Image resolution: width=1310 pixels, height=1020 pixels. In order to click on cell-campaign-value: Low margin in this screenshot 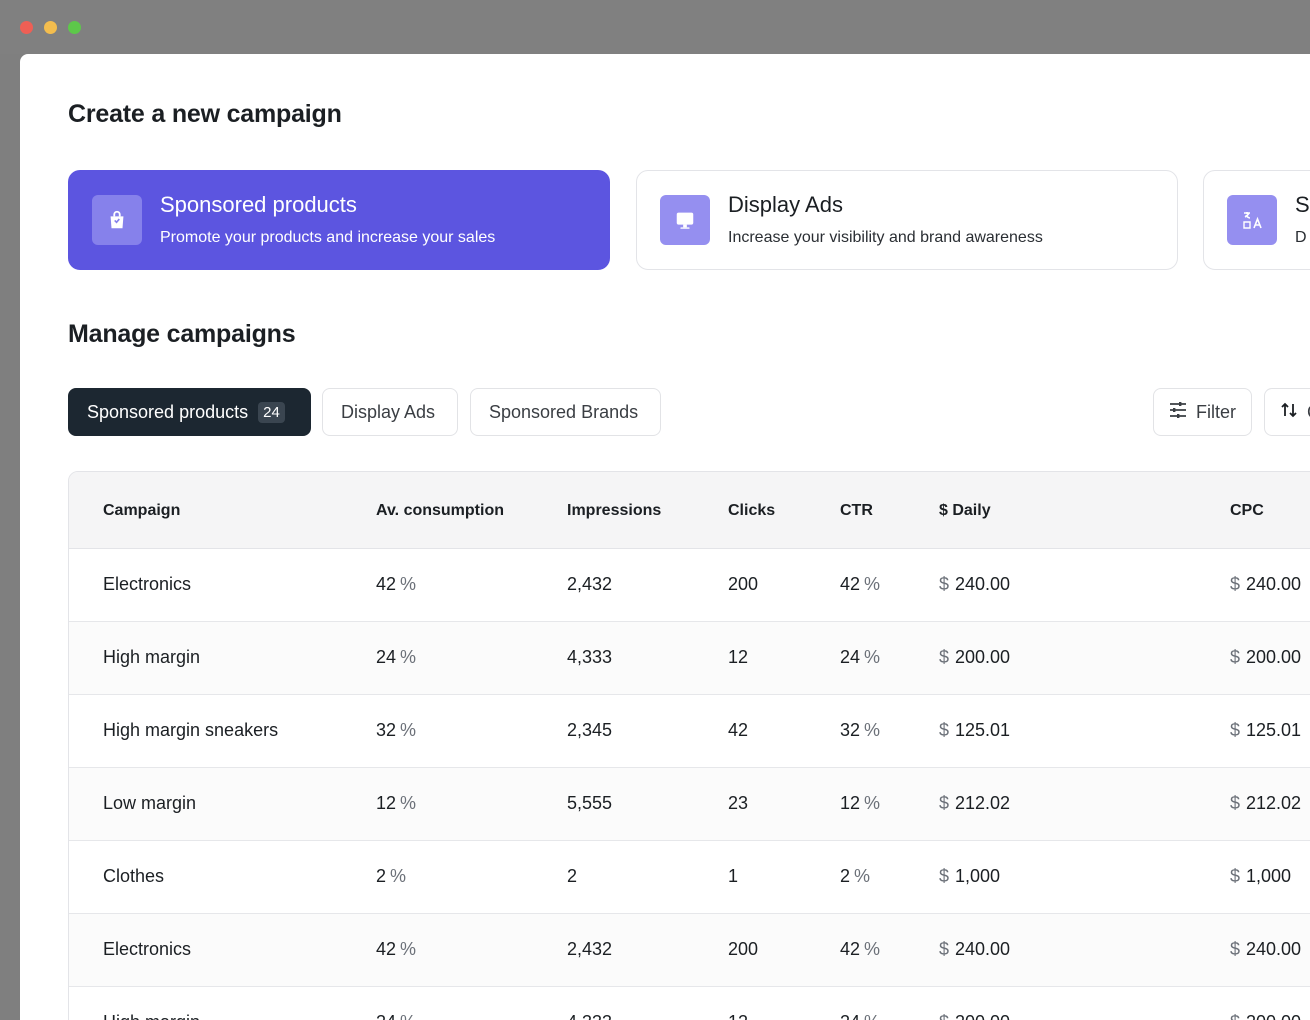, I will do `click(150, 803)`.